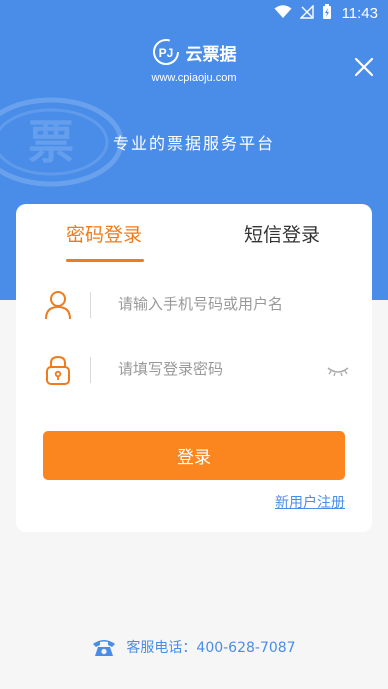  What do you see at coordinates (58, 370) in the screenshot?
I see `lock-icon` at bounding box center [58, 370].